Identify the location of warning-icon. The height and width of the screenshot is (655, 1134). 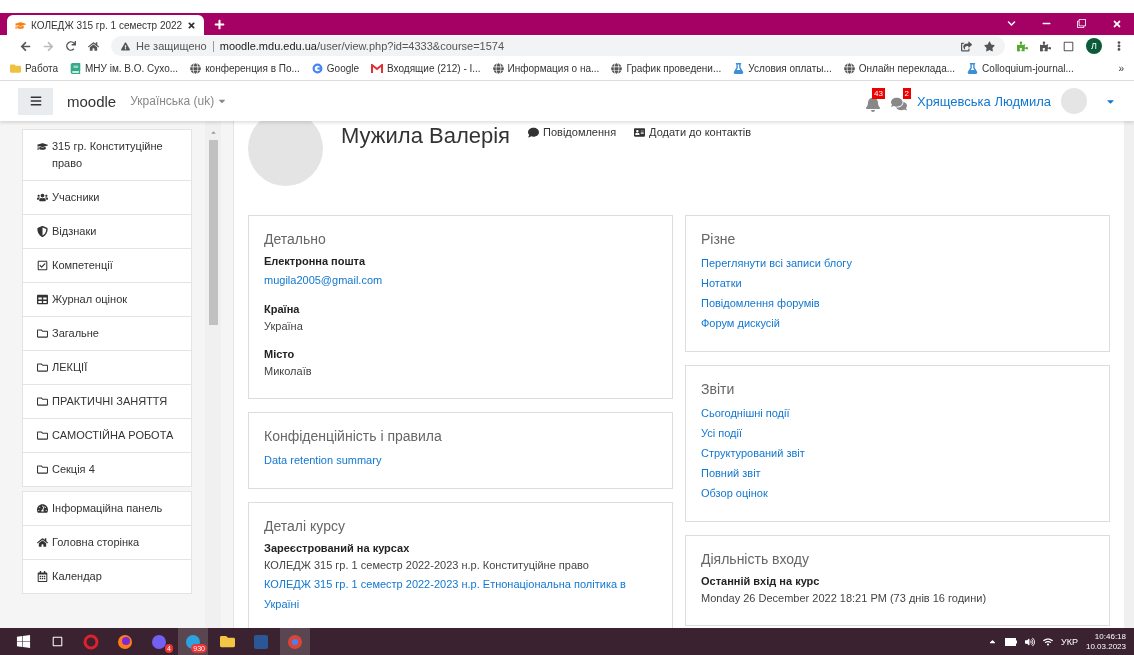
(125, 46).